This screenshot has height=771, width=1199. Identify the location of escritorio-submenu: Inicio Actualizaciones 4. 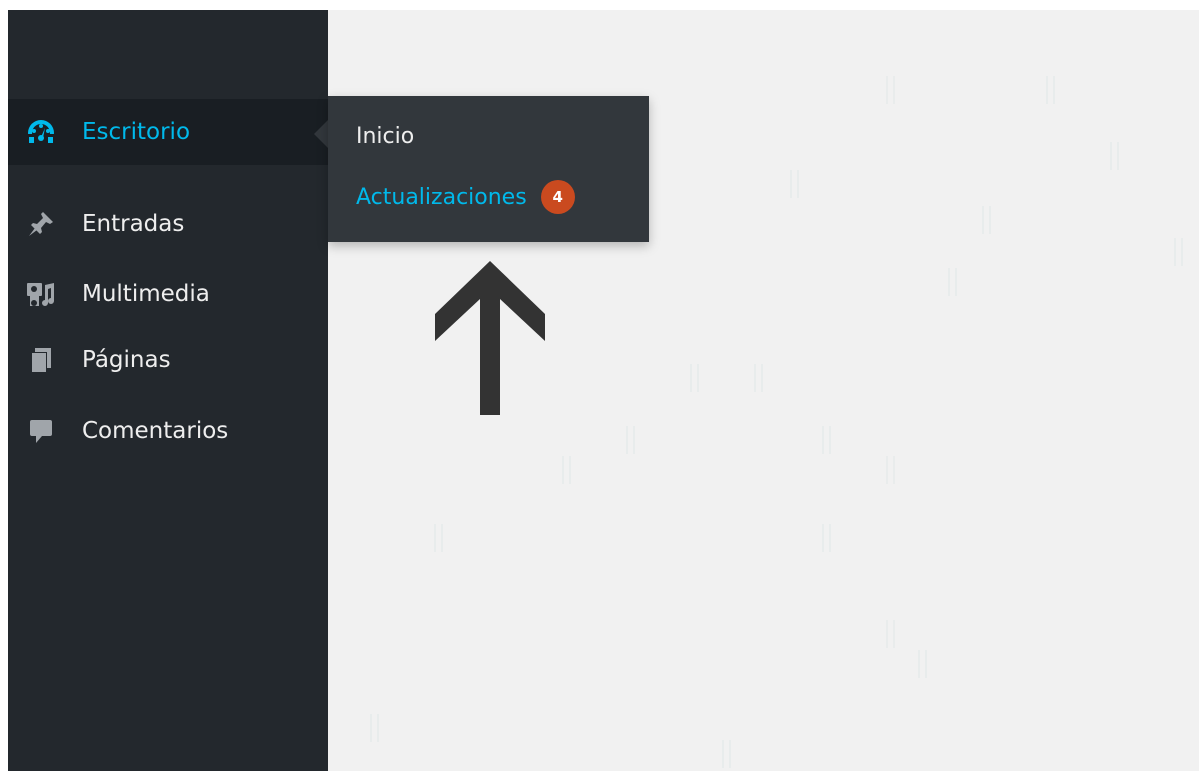
(488, 169).